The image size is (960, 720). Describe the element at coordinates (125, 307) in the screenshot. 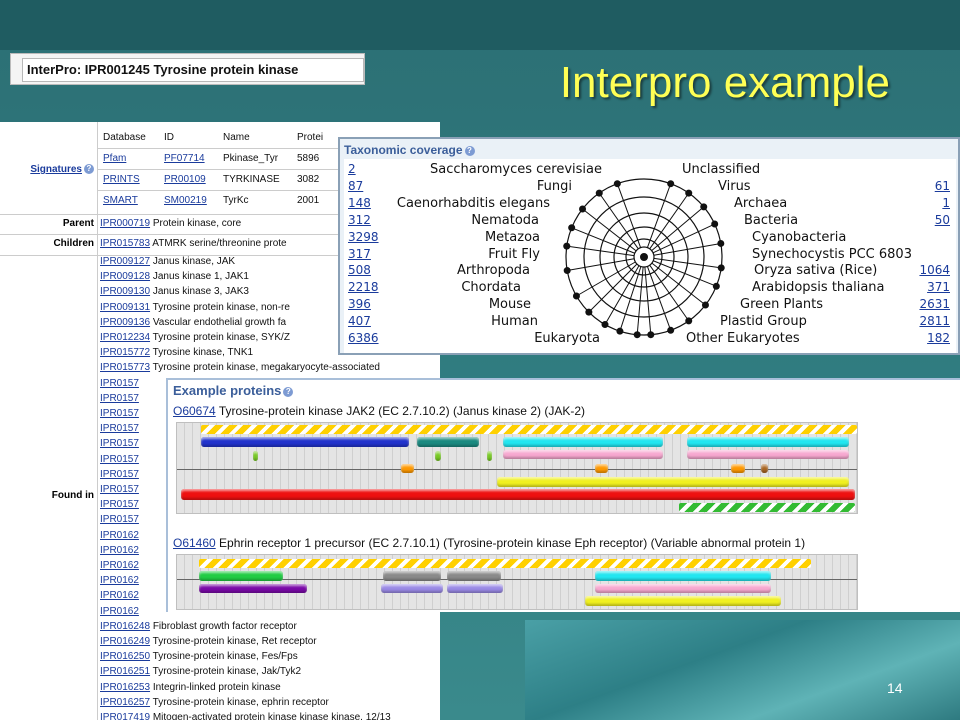

I see `found-in-acc-link: IPR009131` at that location.